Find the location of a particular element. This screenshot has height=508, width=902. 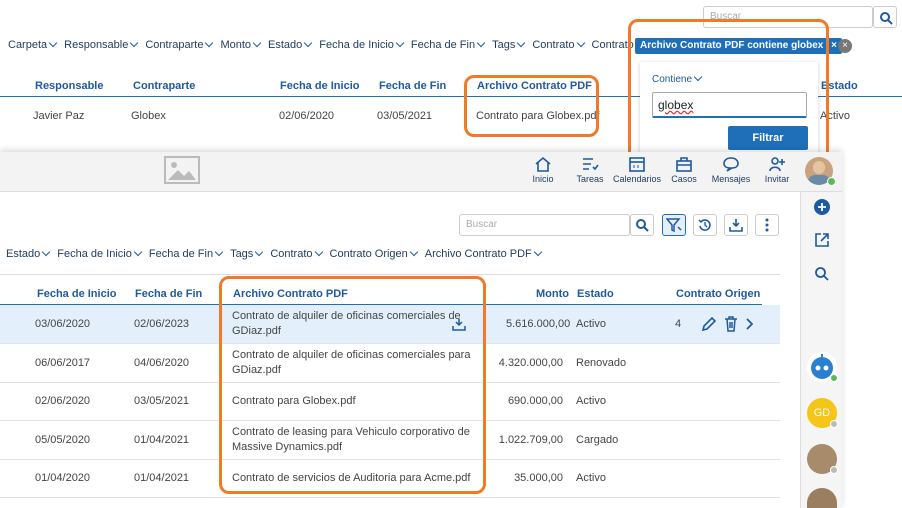

right-sidebar: GD is located at coordinates (821, 350).